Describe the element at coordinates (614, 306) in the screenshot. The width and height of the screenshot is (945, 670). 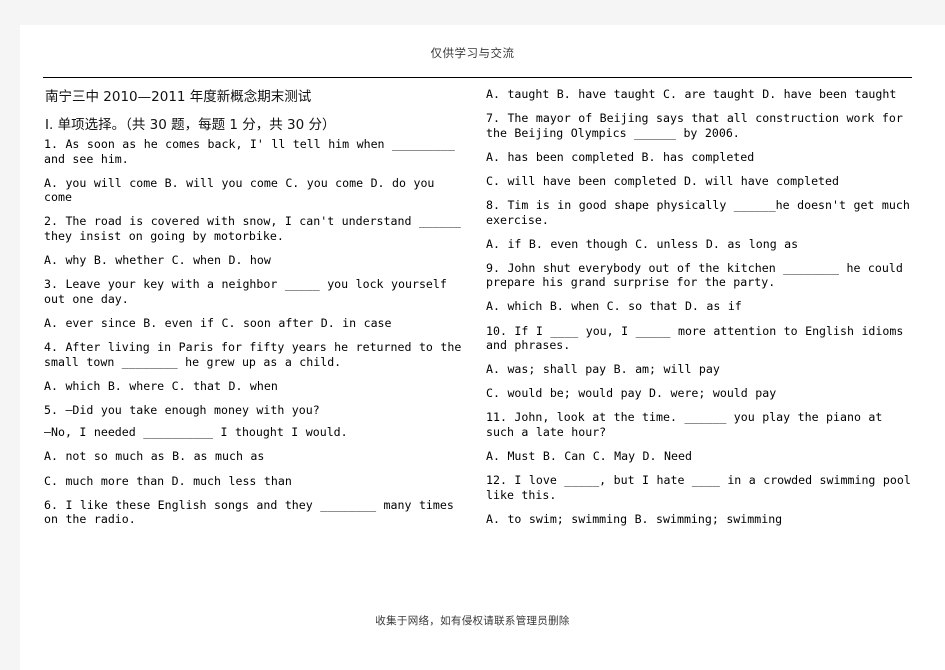
I see `option-row: A. which B. when C. so that D. as if` at that location.